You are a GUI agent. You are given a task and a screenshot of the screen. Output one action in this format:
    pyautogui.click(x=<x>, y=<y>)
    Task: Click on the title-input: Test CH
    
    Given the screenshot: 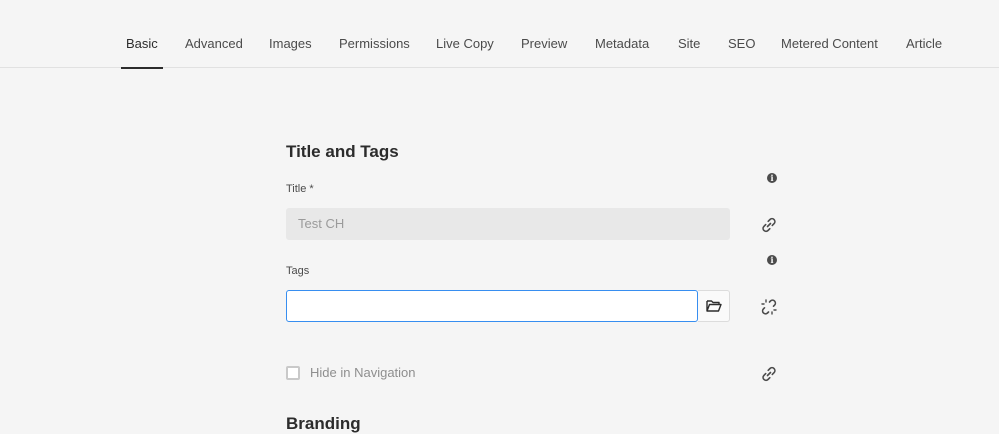 What is the action you would take?
    pyautogui.click(x=508, y=224)
    